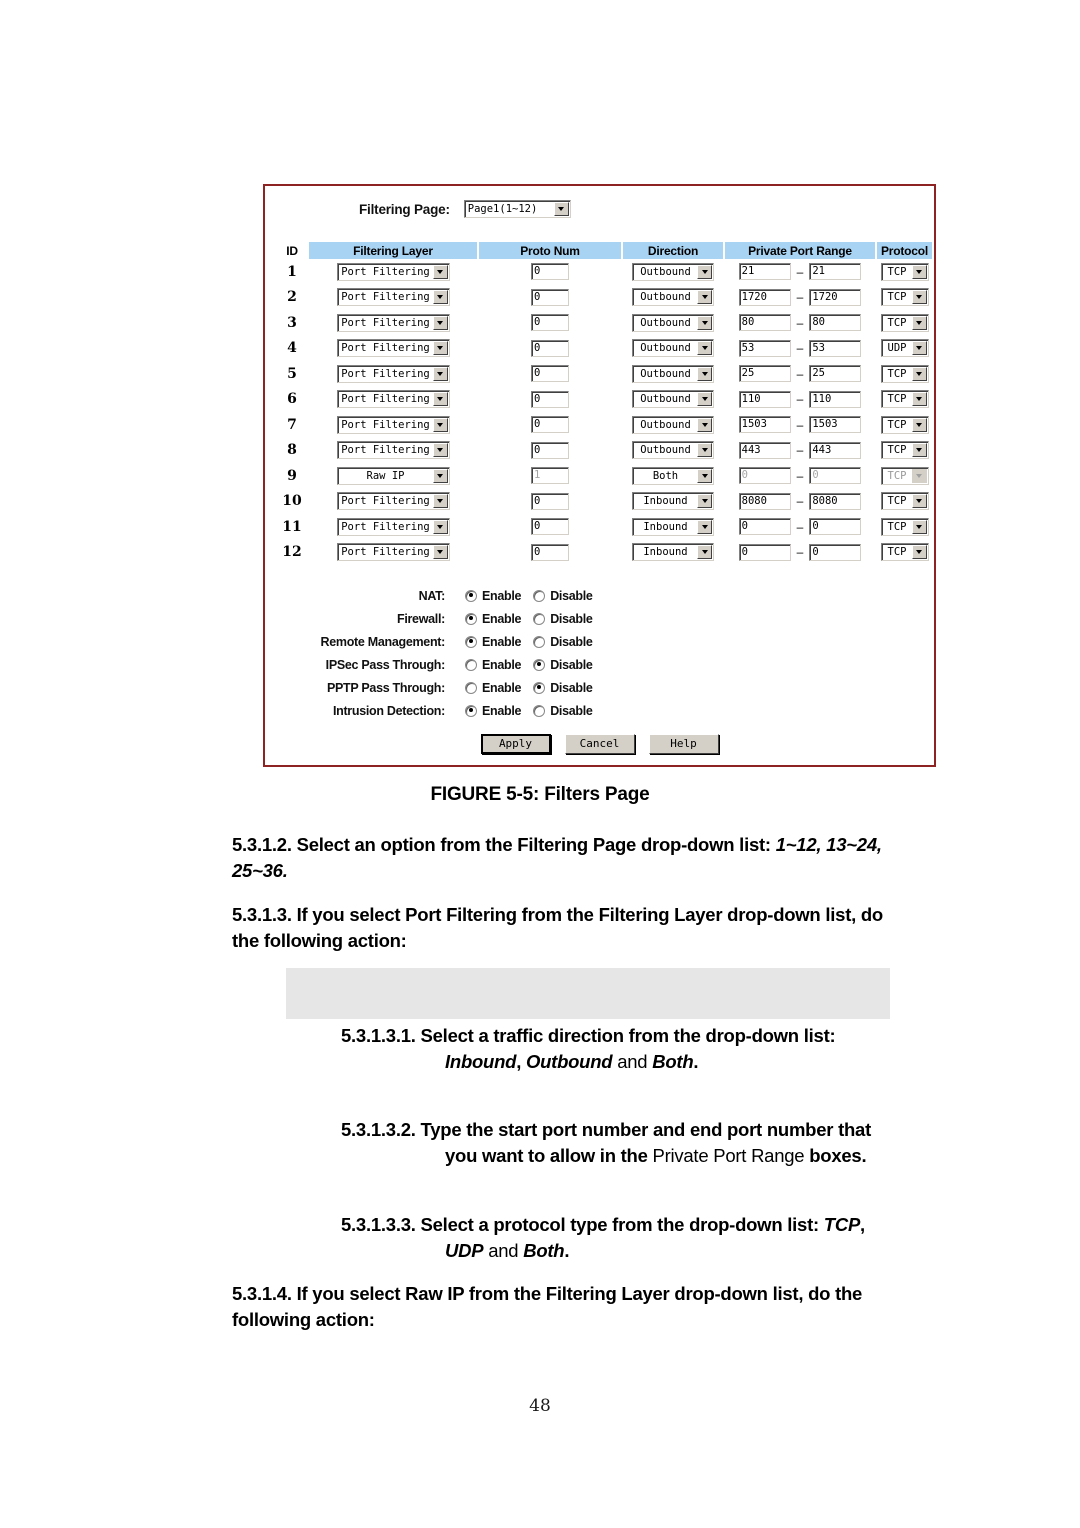 The width and height of the screenshot is (1080, 1528). I want to click on port-start-input: 53, so click(764, 348).